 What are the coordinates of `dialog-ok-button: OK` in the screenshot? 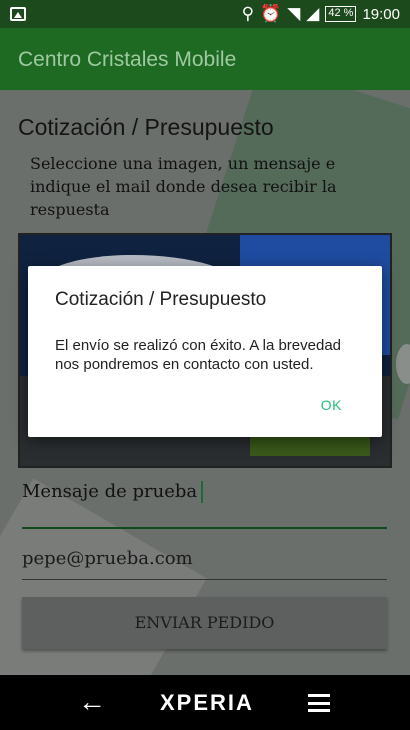 It's located at (331, 405).